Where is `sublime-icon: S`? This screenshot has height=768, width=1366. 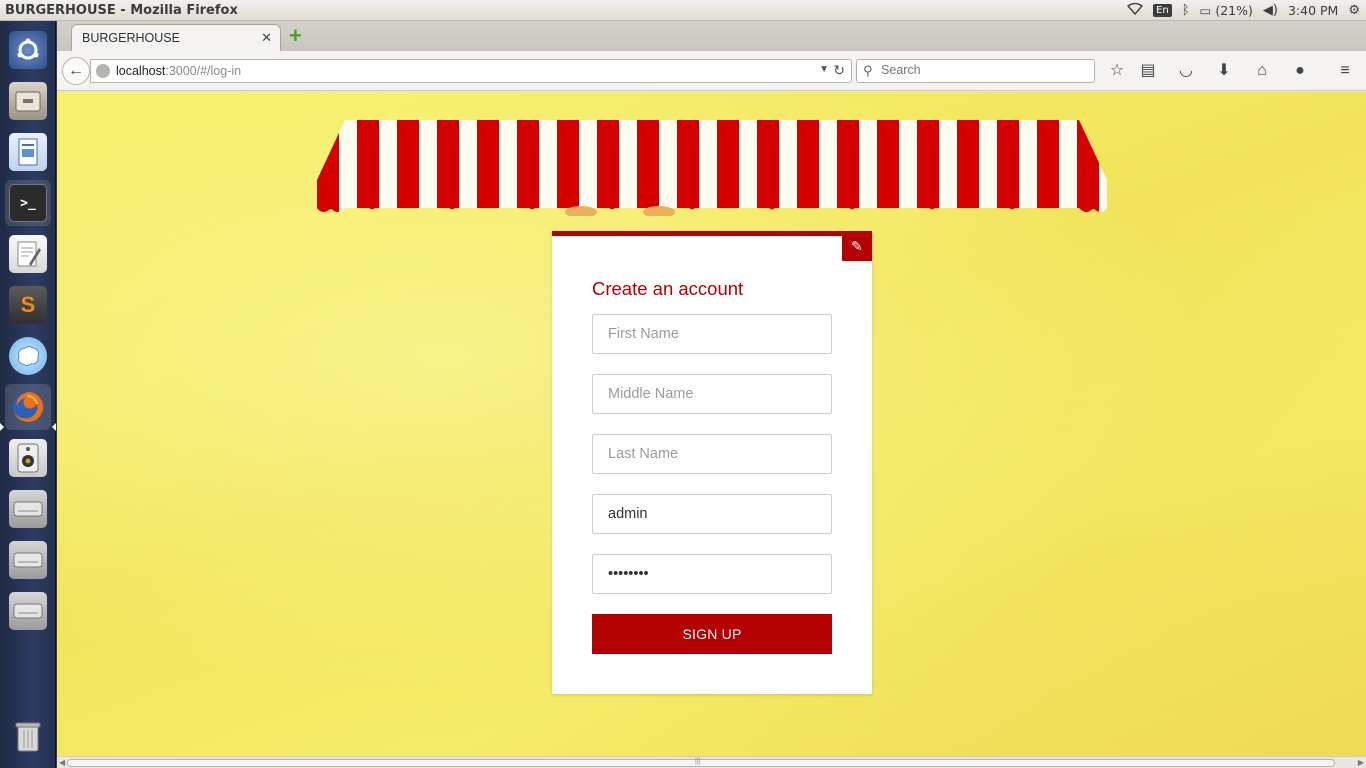
sublime-icon: S is located at coordinates (28, 305).